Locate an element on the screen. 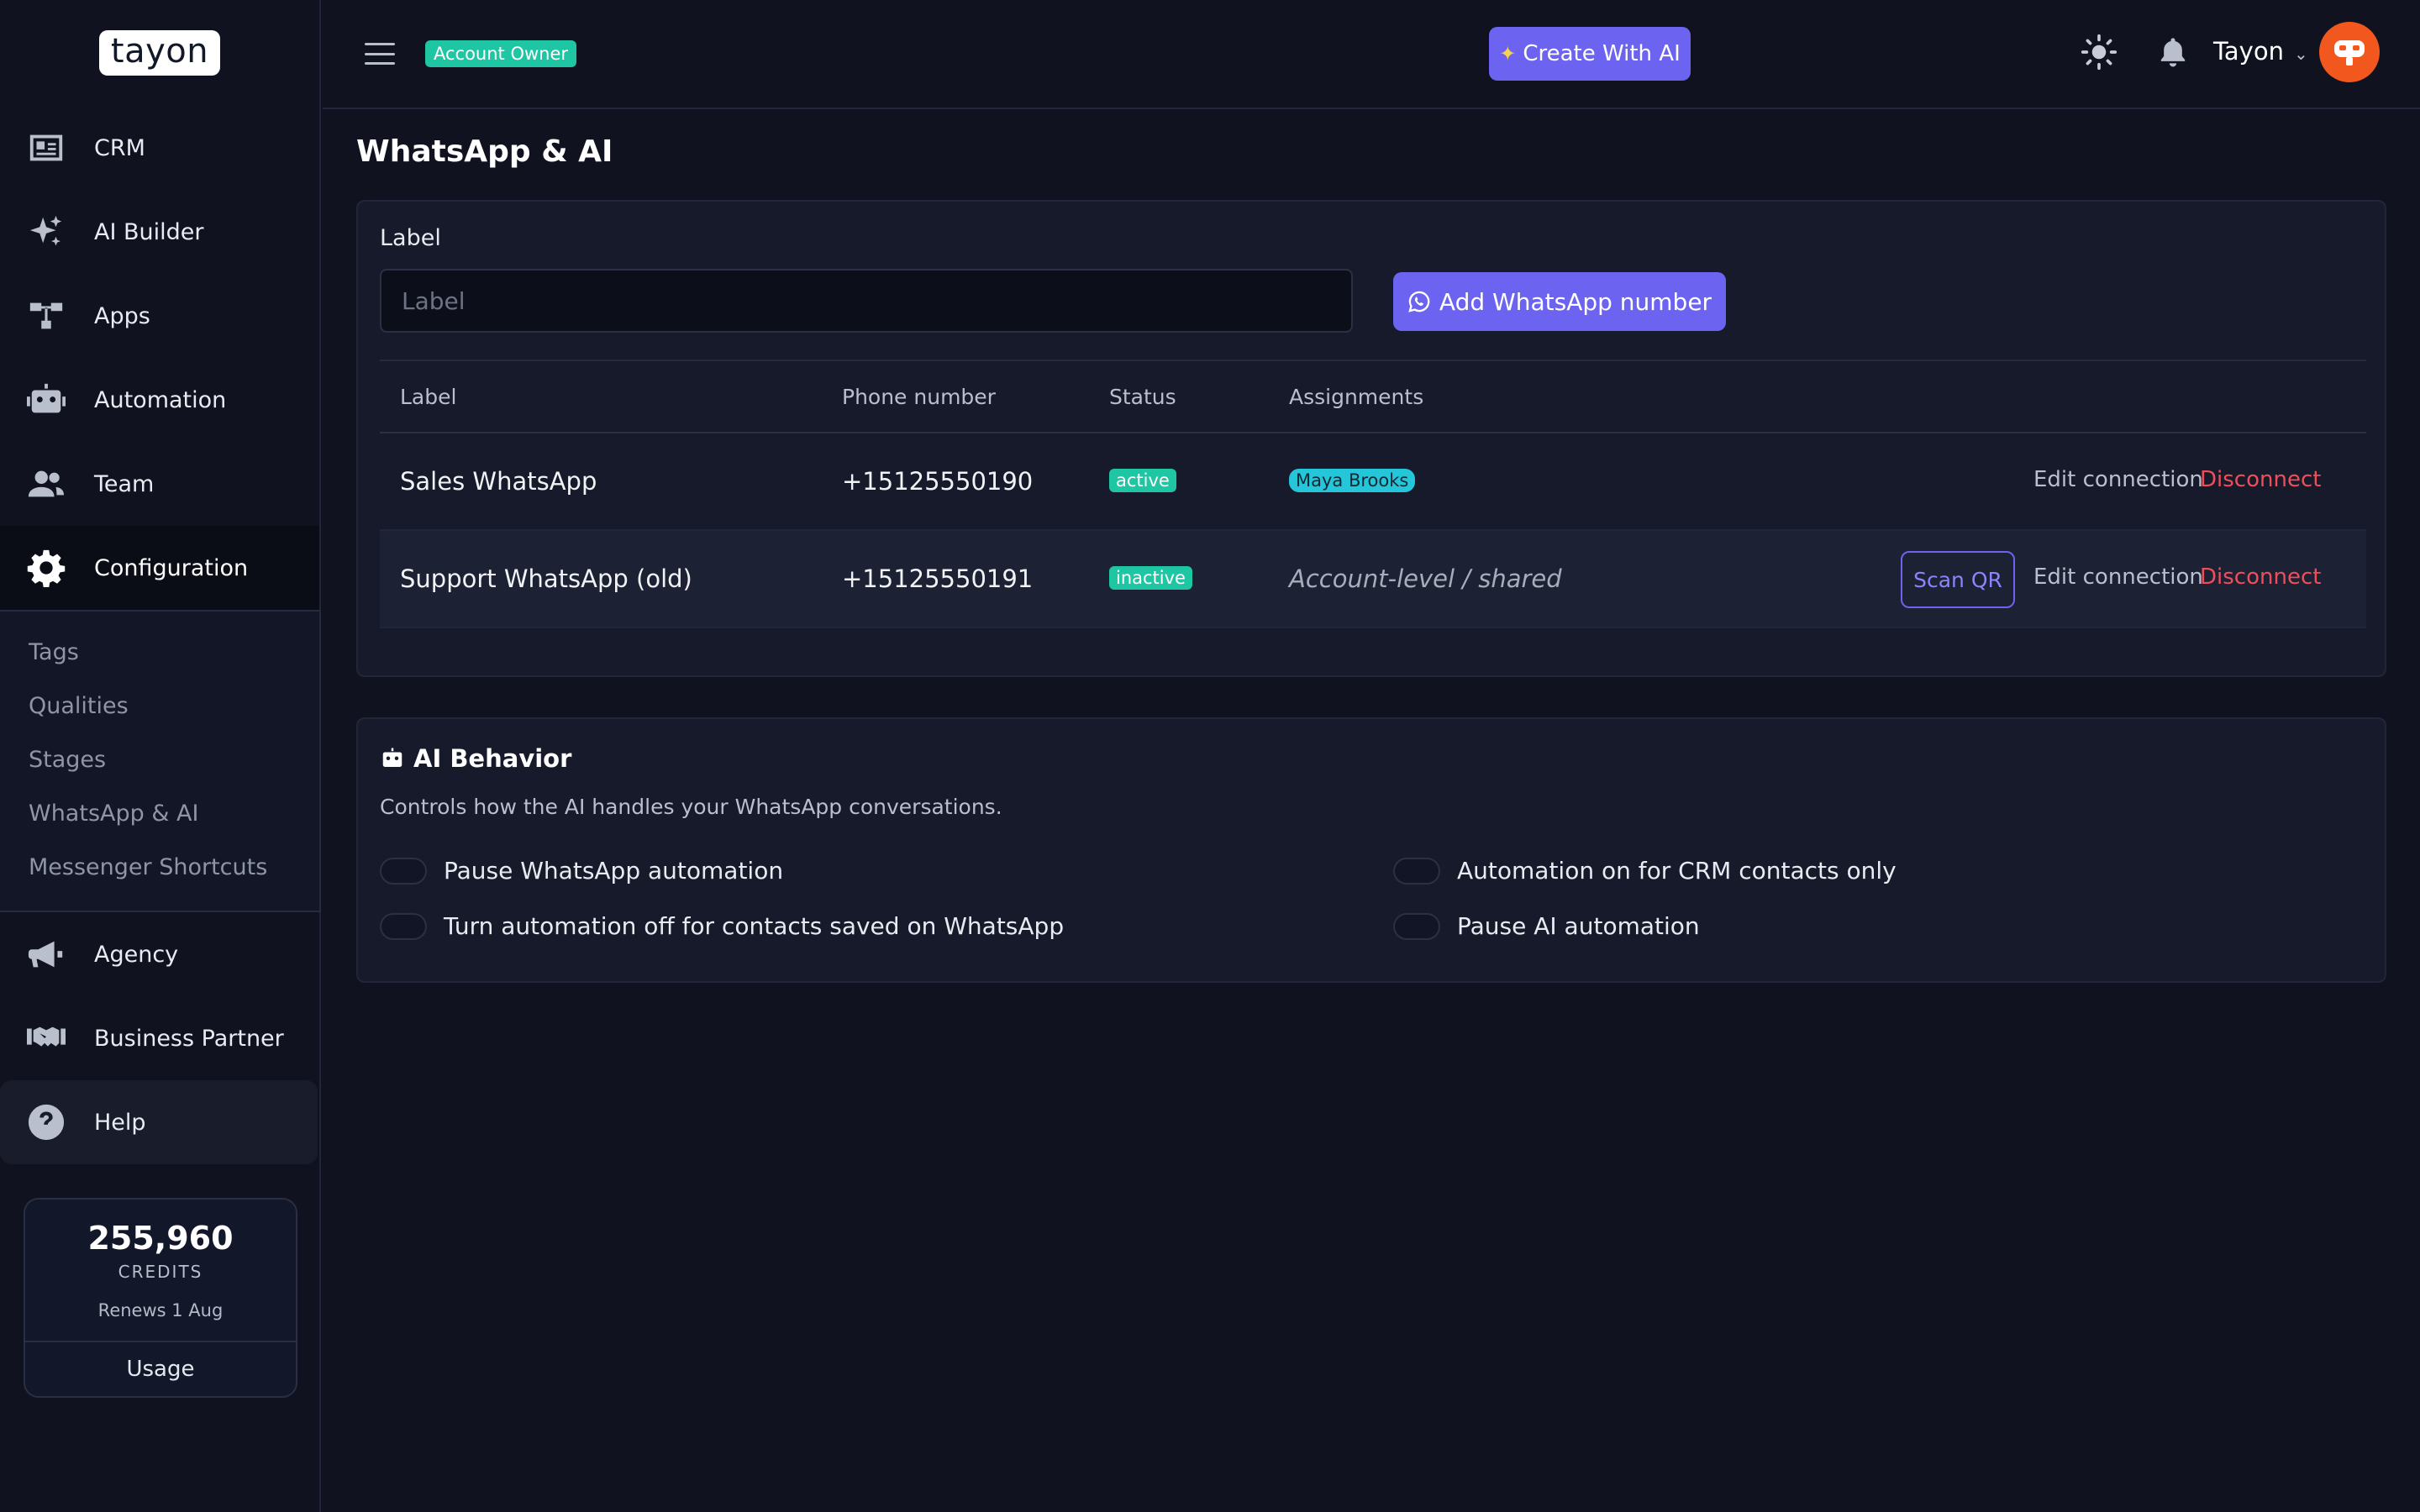 The image size is (2420, 1512). column-header-label: Label is located at coordinates (428, 397).